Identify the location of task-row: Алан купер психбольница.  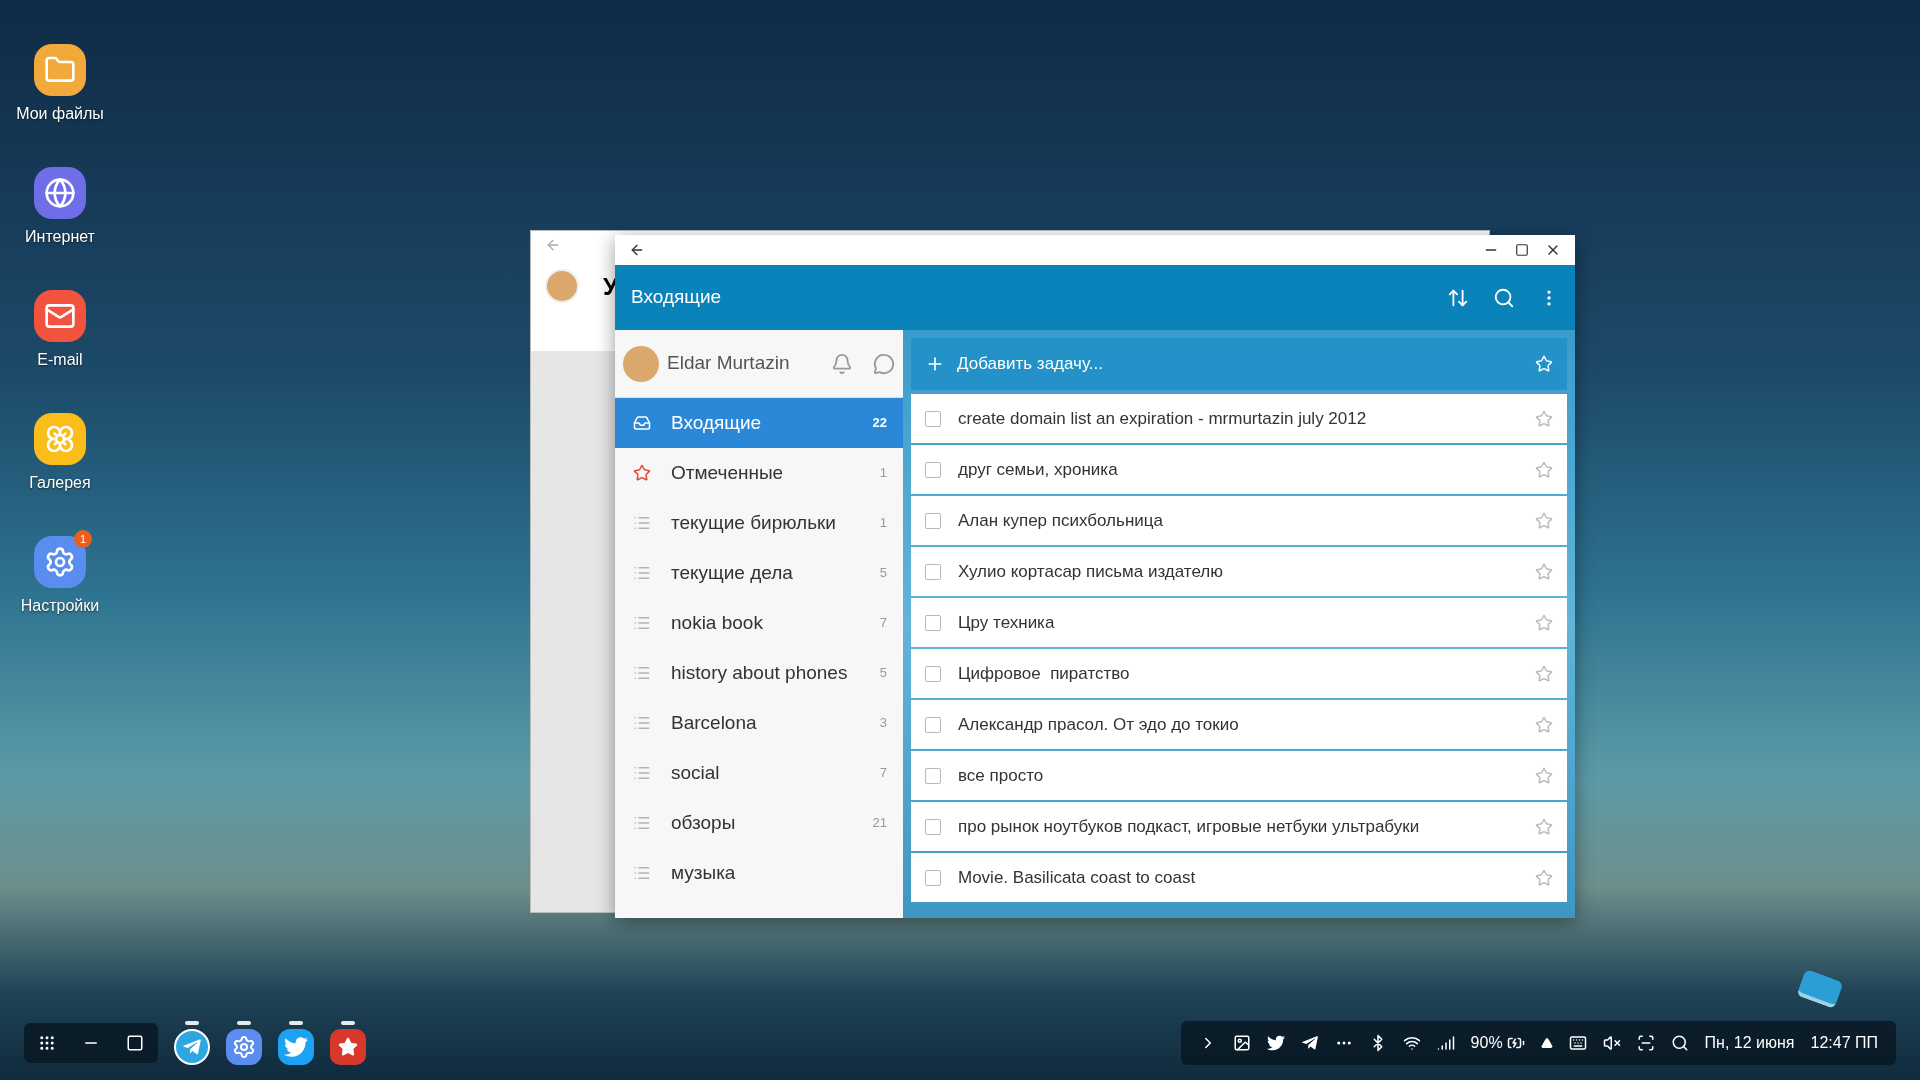
(1239, 520).